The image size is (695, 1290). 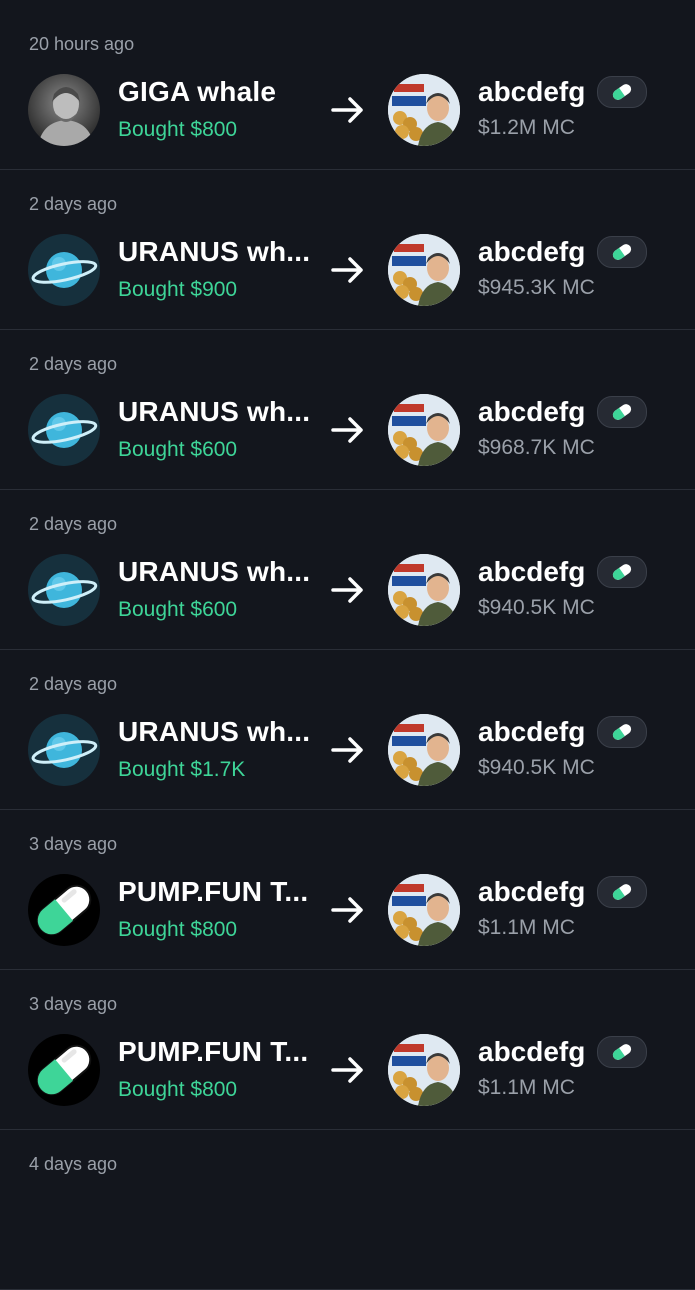 I want to click on market-cap: $1.2M MC, so click(x=526, y=127).